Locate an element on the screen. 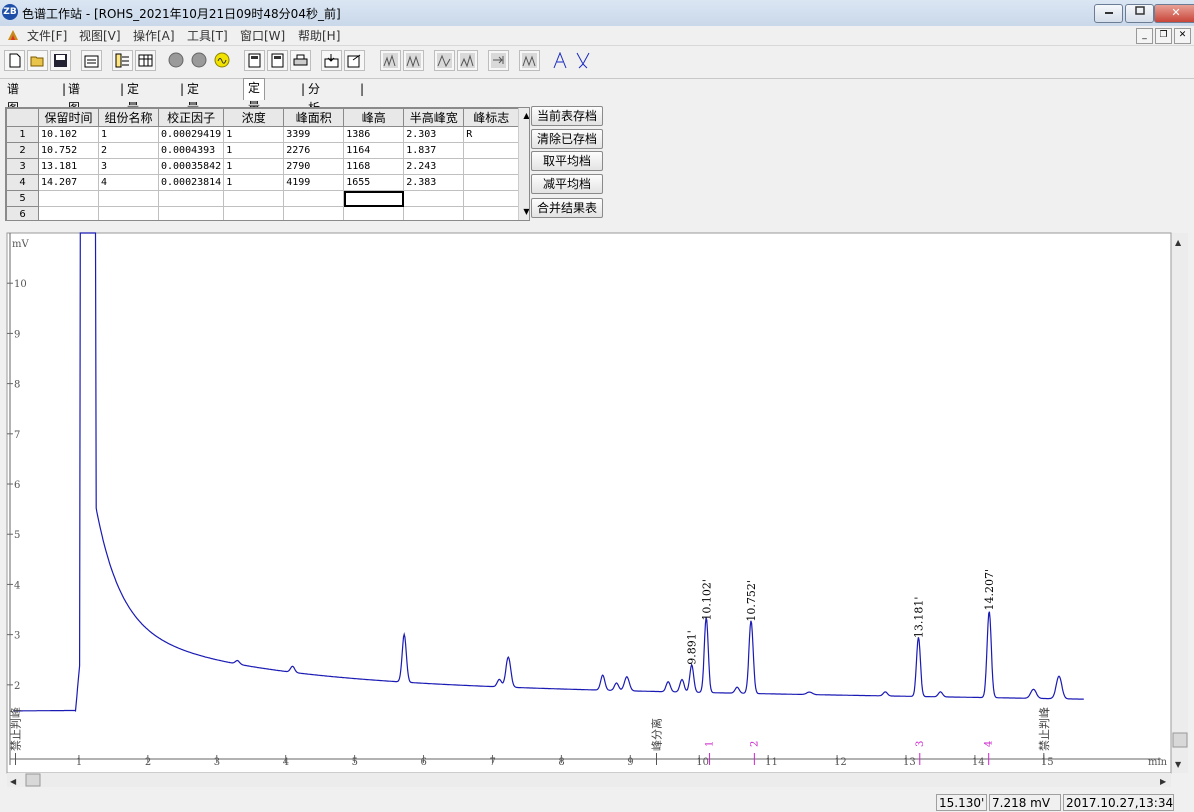 This screenshot has width=1194, height=812. list-button is located at coordinates (122, 60).